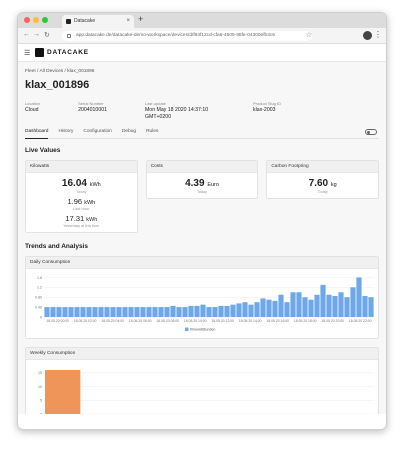 This screenshot has width=404, height=450. I want to click on kwh-yesterday-number: 17.31, so click(75, 218).